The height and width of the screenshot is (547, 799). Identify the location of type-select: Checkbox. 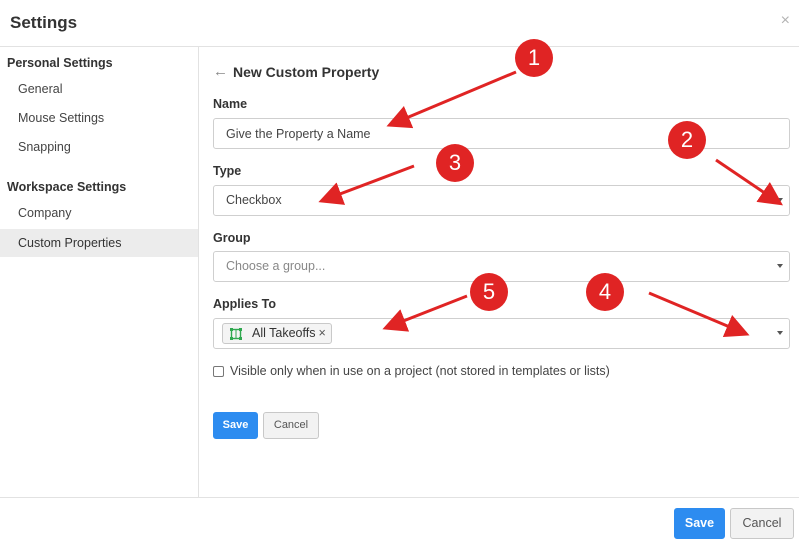
(501, 200).